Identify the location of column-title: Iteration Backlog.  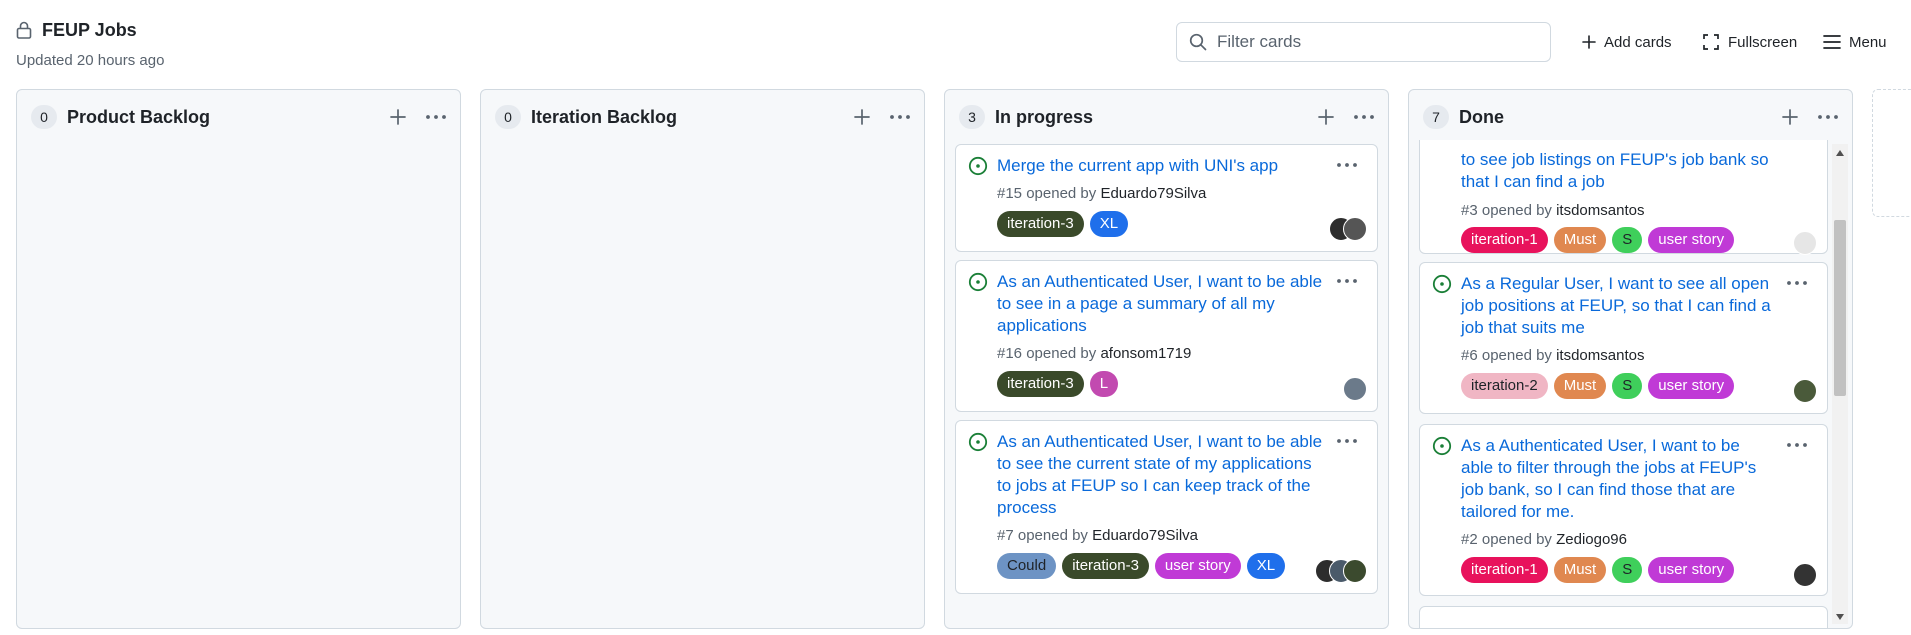
(604, 116).